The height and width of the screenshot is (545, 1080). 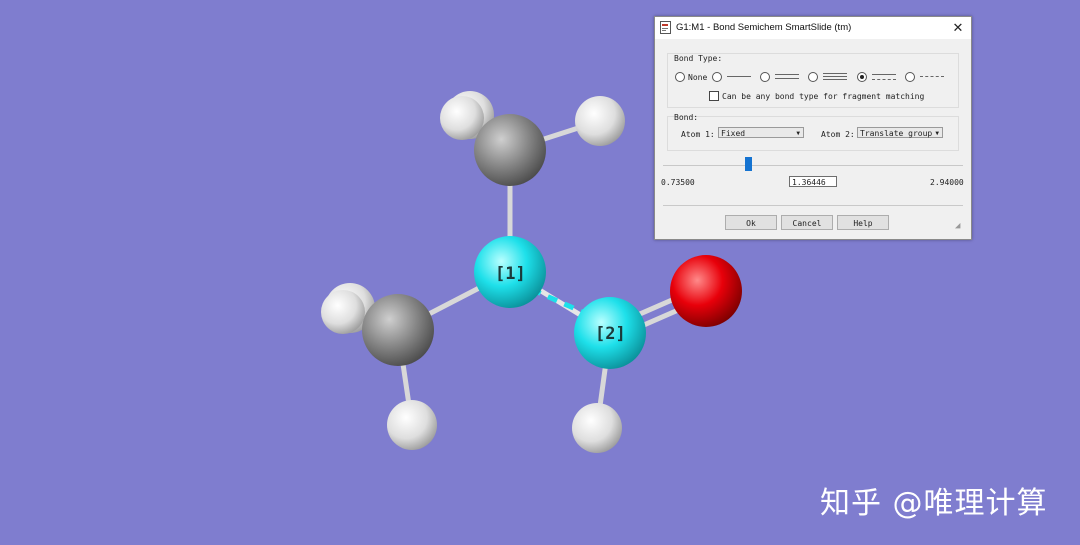 What do you see at coordinates (884, 77) in the screenshot?
I see `aromatic-bond-icon` at bounding box center [884, 77].